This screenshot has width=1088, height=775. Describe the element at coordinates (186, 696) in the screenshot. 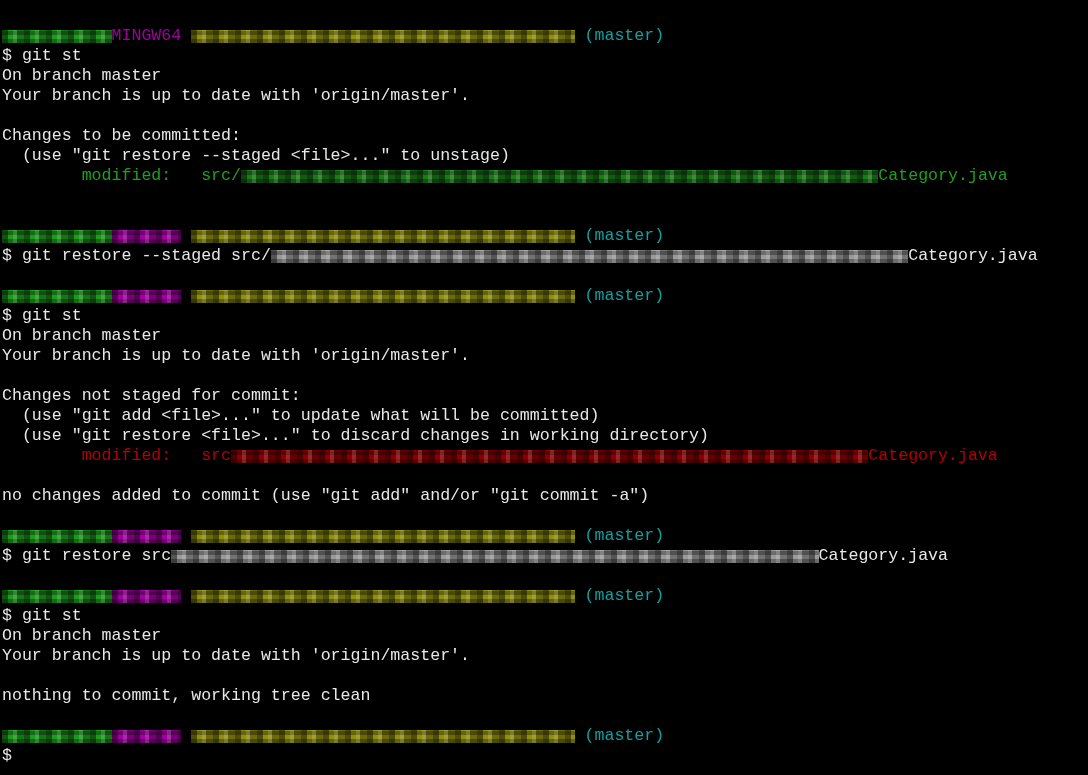

I see `terminal-text: nothing to commit, working tree clean` at that location.